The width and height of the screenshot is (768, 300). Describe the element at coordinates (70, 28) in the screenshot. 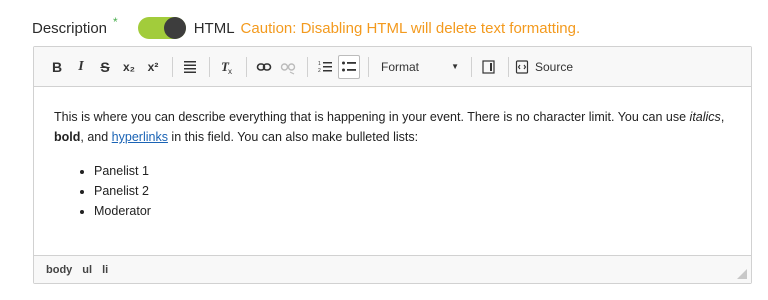

I see `description-label: Description` at that location.